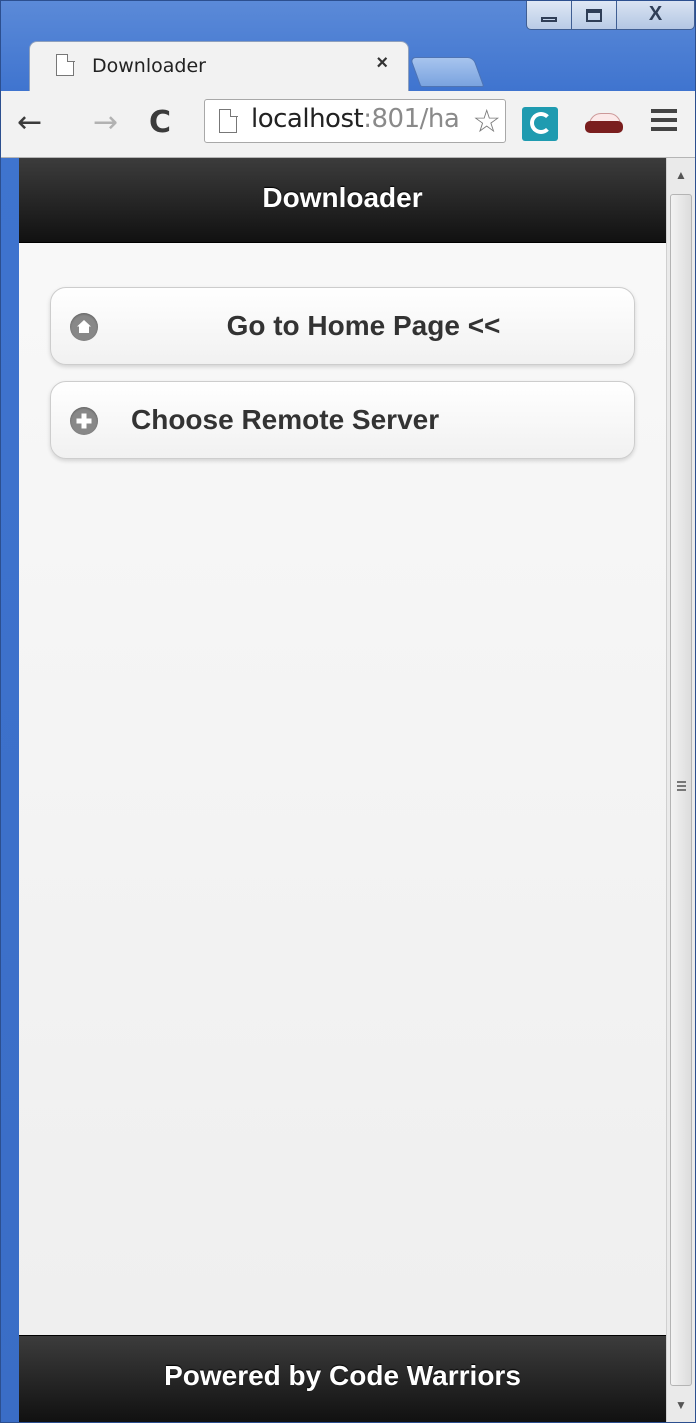 The width and height of the screenshot is (696, 1423). What do you see at coordinates (285, 419) in the screenshot?
I see `choose-server-button-label: Choose Remote Server` at bounding box center [285, 419].